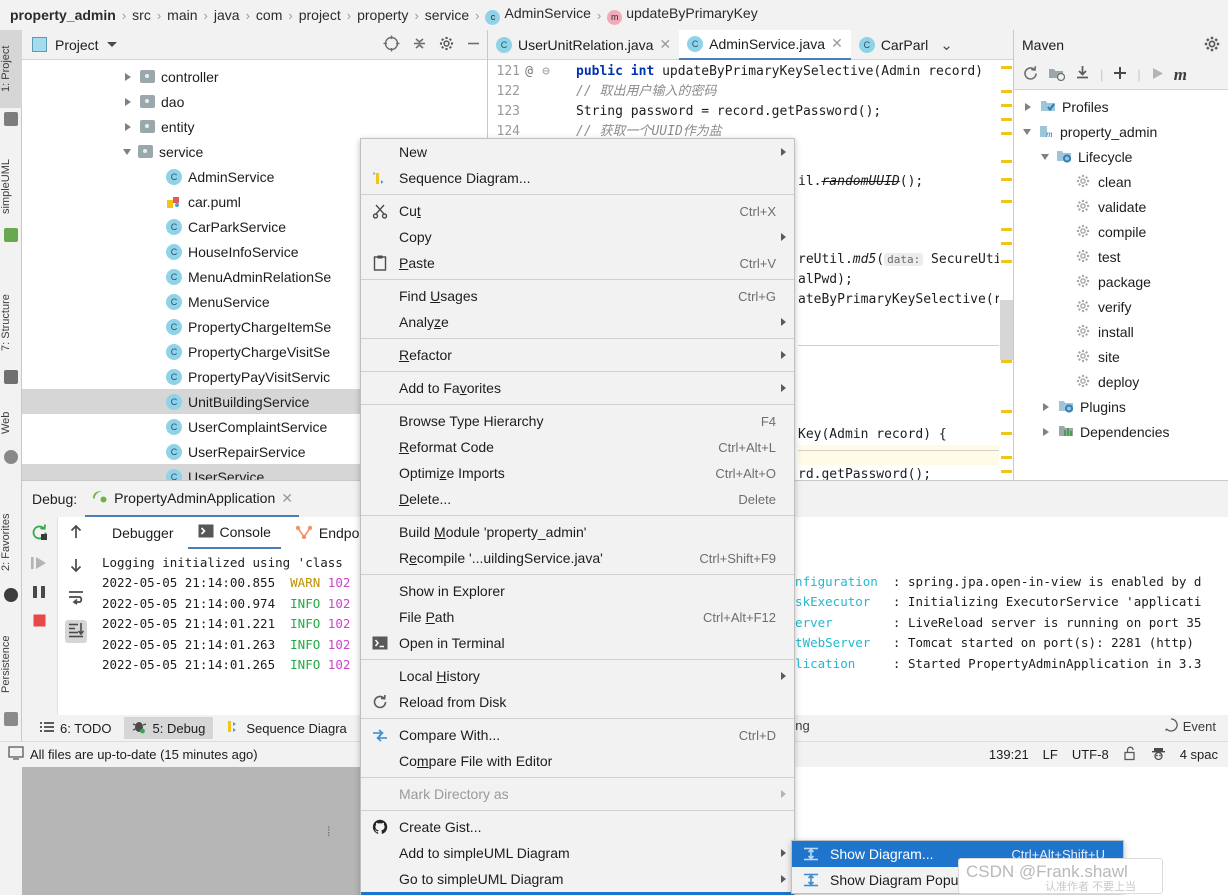  Describe the element at coordinates (329, 831) in the screenshot. I see `splitter-handle: ⁞` at that location.